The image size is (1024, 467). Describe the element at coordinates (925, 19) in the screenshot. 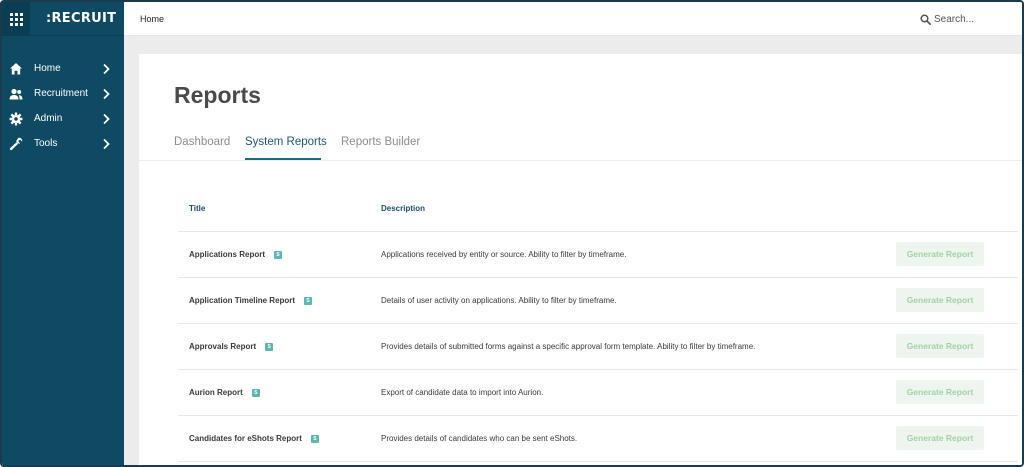

I see `search-icon` at that location.